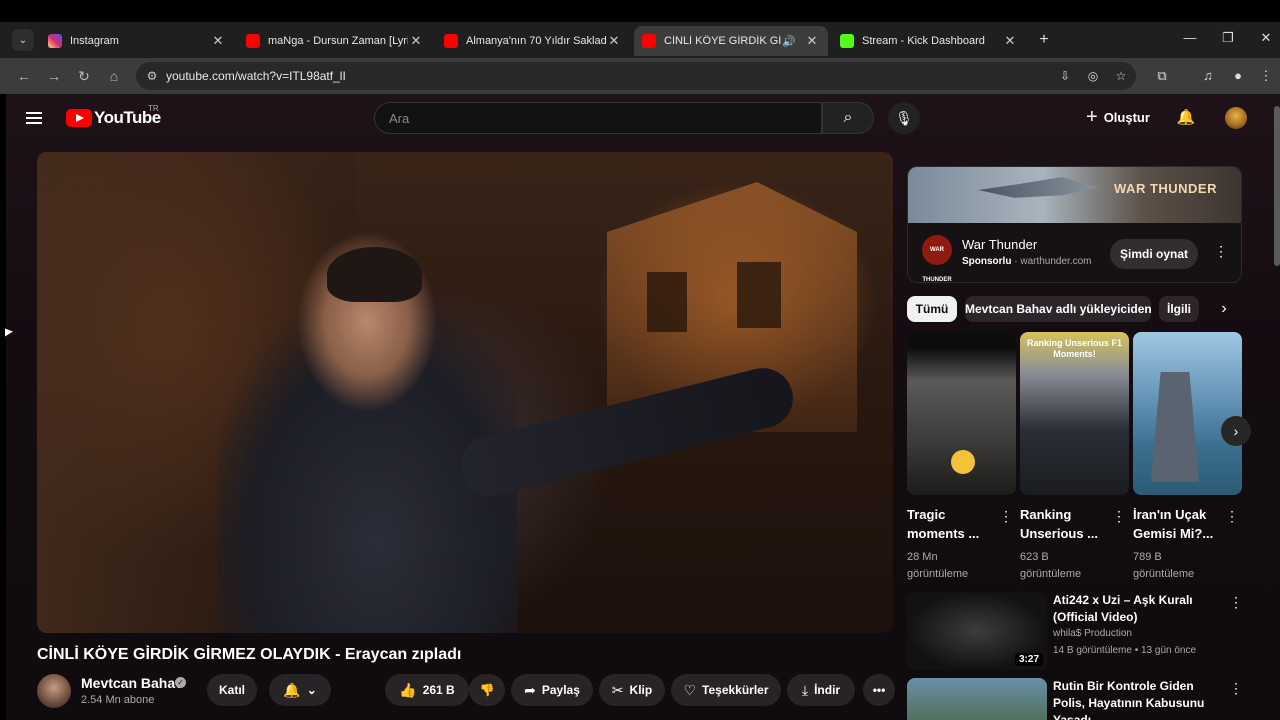 This screenshot has width=1280, height=720. Describe the element at coordinates (1179, 309) in the screenshot. I see `chip-related: İlgili` at that location.